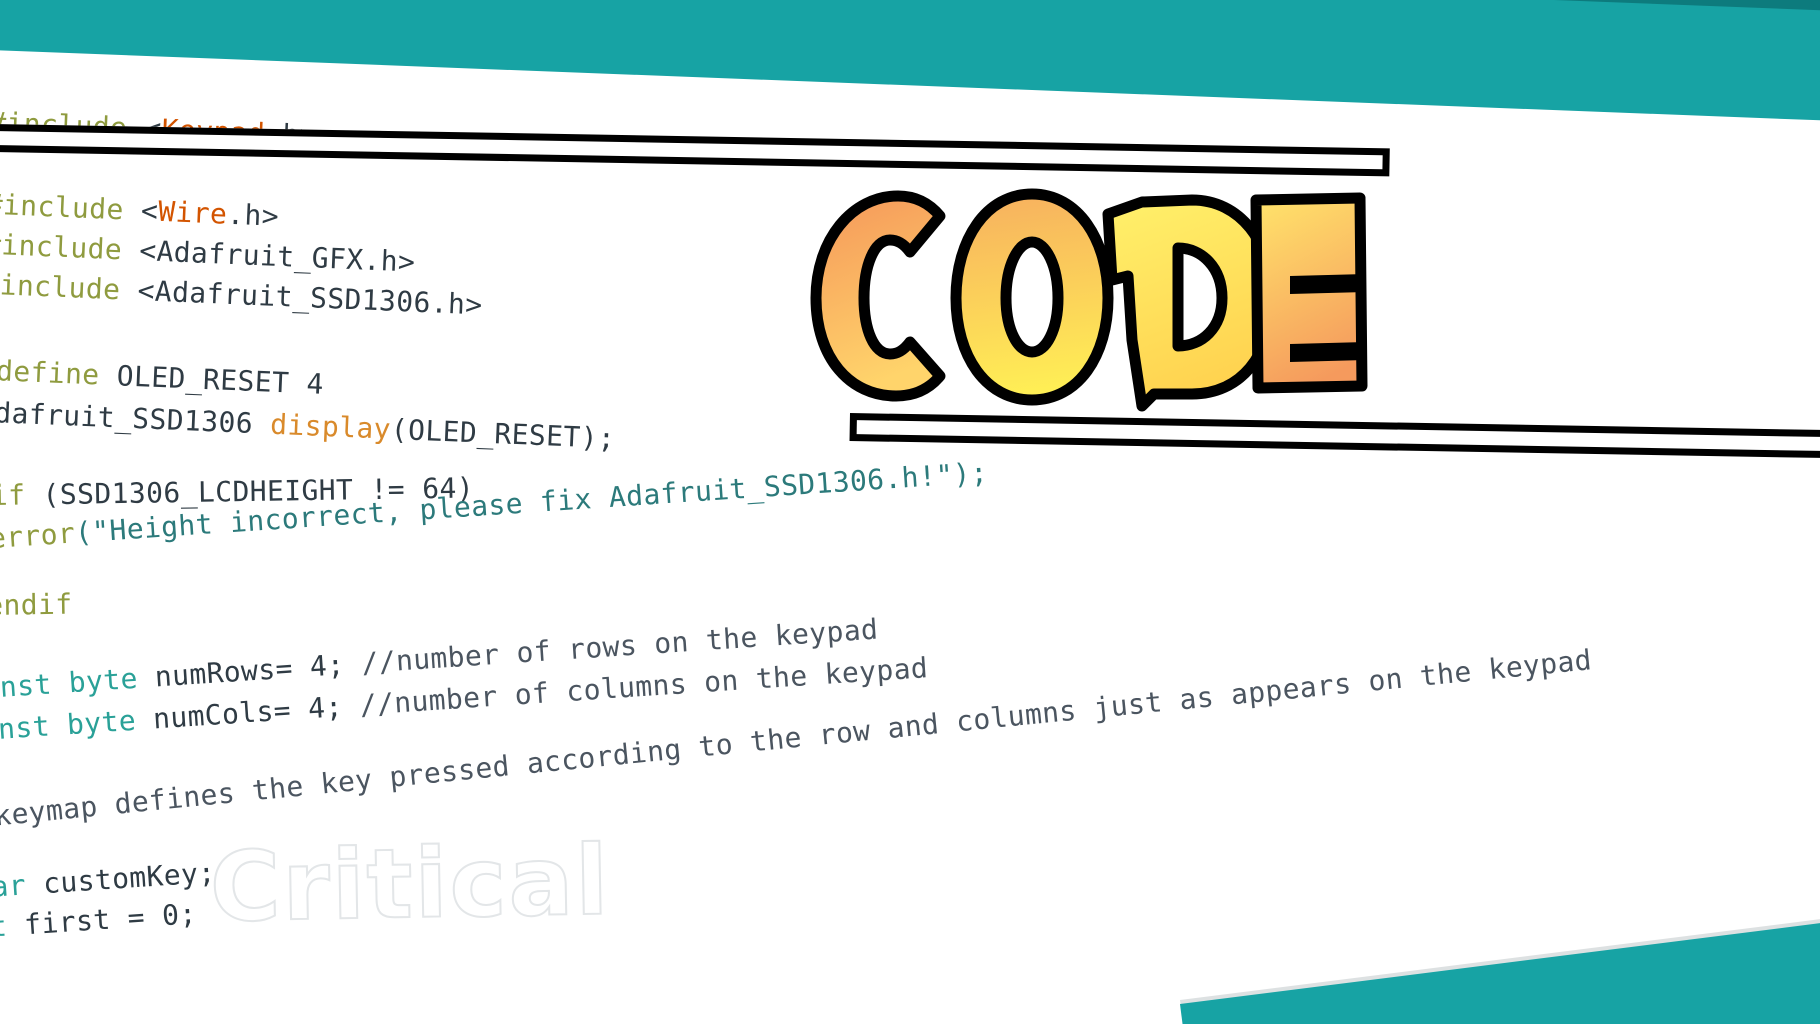 This screenshot has height=1024, width=1820. I want to click on code-line-display-declaration: Adafruit_SSD1306 display(OLED_RESET);, so click(308, 425).